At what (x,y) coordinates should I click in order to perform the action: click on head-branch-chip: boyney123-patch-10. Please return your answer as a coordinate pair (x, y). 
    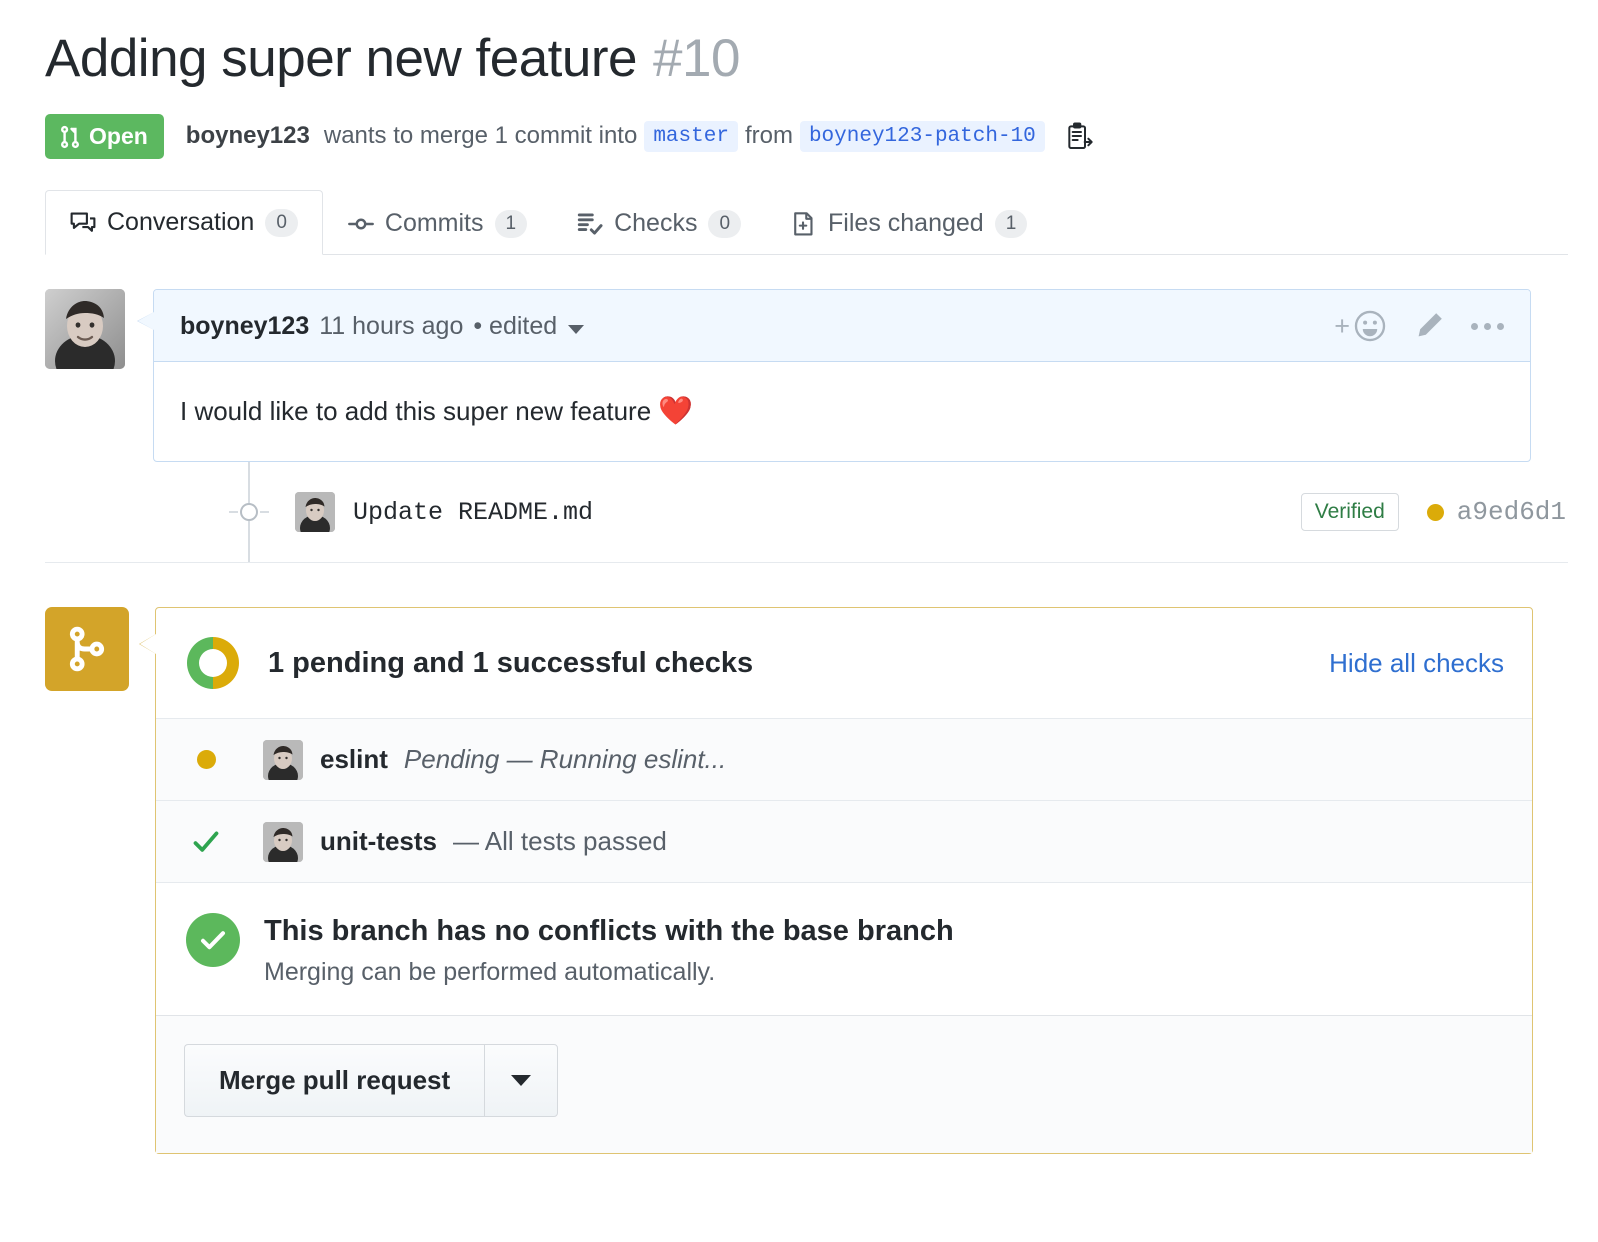
    Looking at the image, I should click on (922, 136).